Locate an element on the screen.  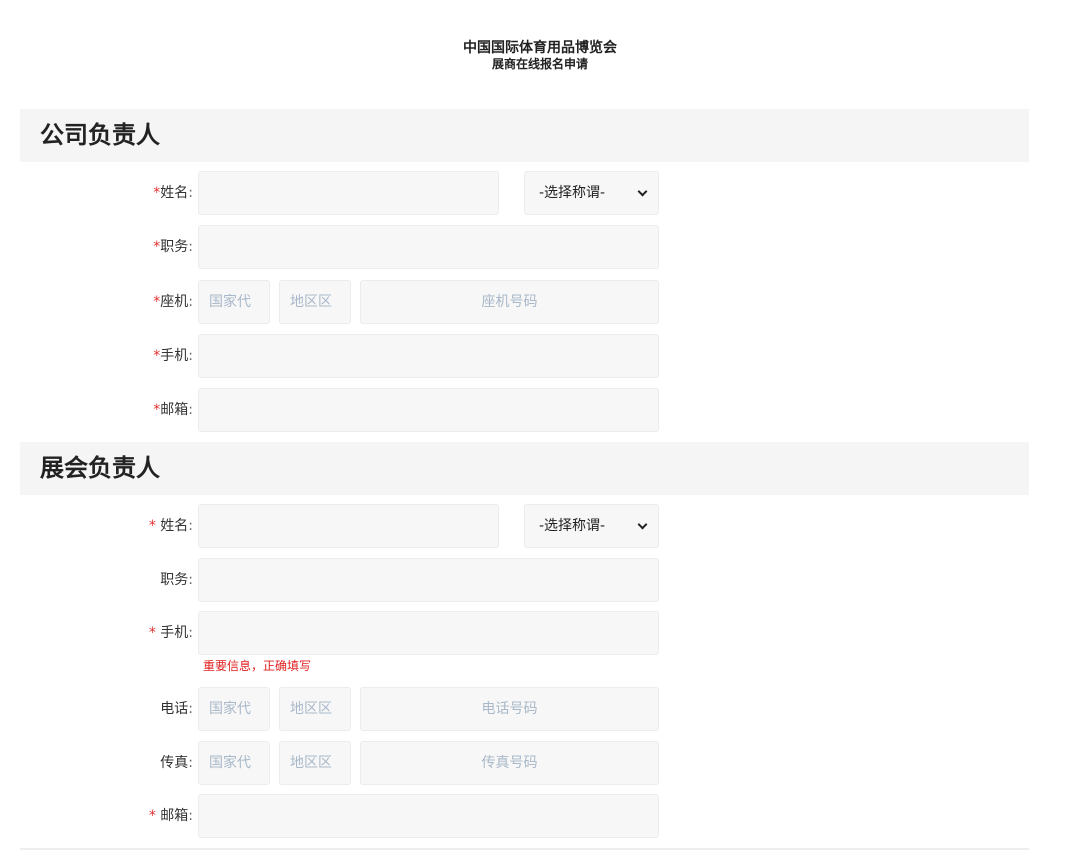
company-name-label: *姓名: is located at coordinates (173, 193).